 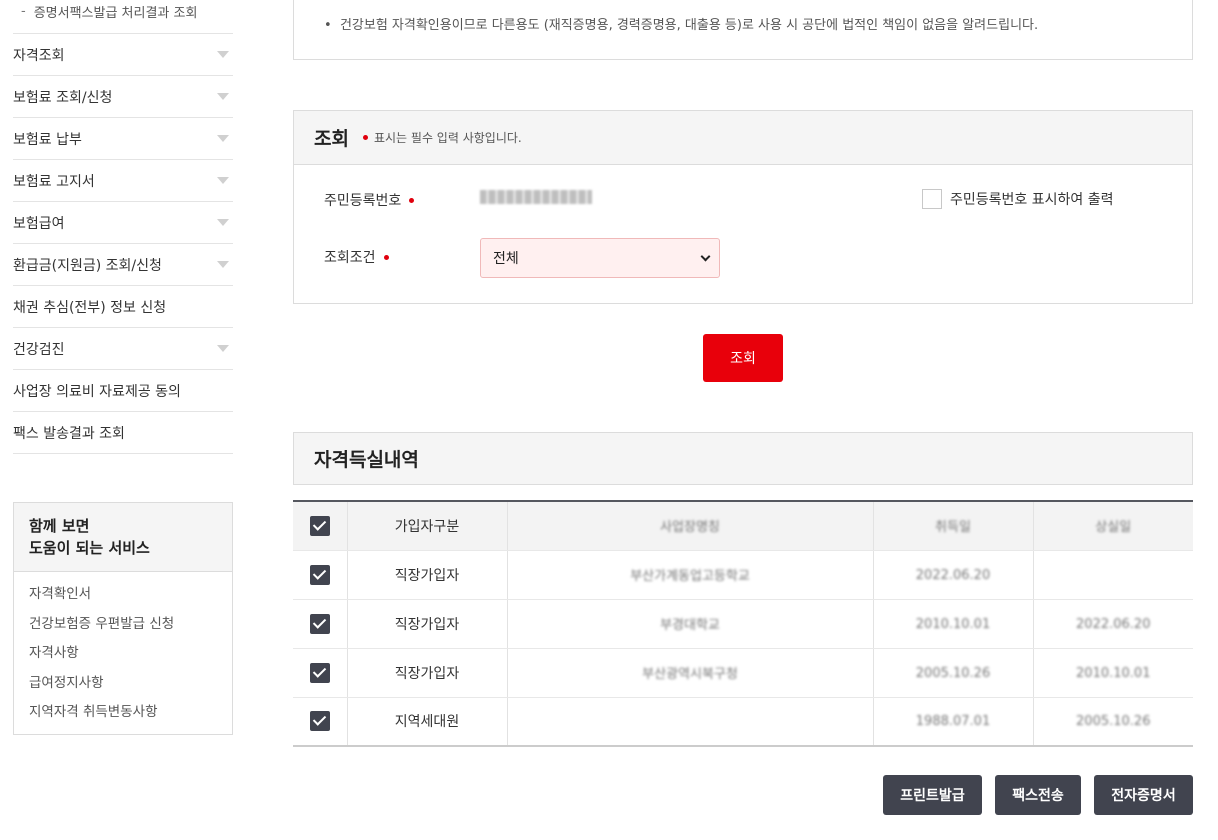 I want to click on dash-icon: -, so click(x=23, y=11).